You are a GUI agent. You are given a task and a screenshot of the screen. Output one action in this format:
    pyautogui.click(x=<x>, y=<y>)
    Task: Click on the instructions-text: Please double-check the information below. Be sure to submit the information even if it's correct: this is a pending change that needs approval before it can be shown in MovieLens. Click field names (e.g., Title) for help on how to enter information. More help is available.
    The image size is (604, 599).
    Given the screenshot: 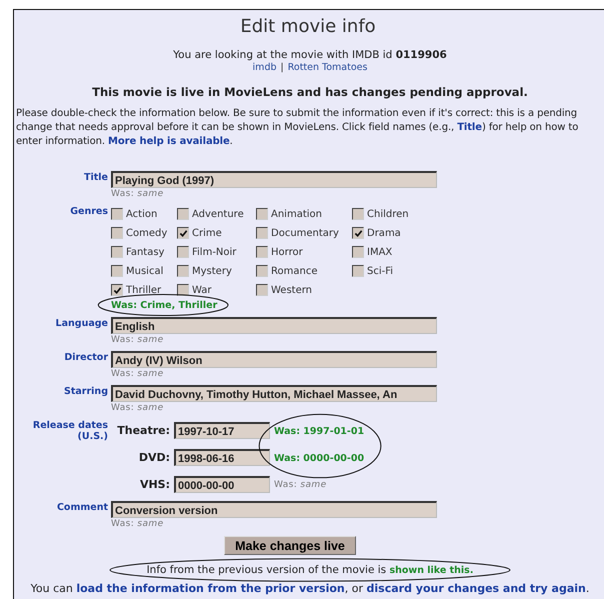 What is the action you would take?
    pyautogui.click(x=298, y=128)
    